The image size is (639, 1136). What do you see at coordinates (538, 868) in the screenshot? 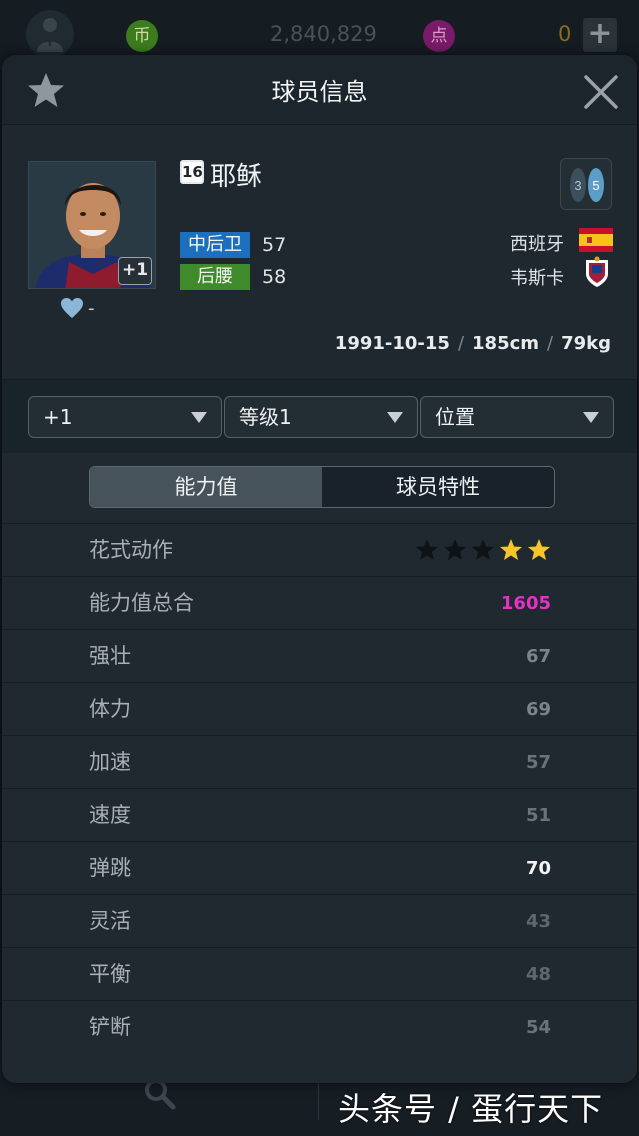
I see `stat-value: 70` at bounding box center [538, 868].